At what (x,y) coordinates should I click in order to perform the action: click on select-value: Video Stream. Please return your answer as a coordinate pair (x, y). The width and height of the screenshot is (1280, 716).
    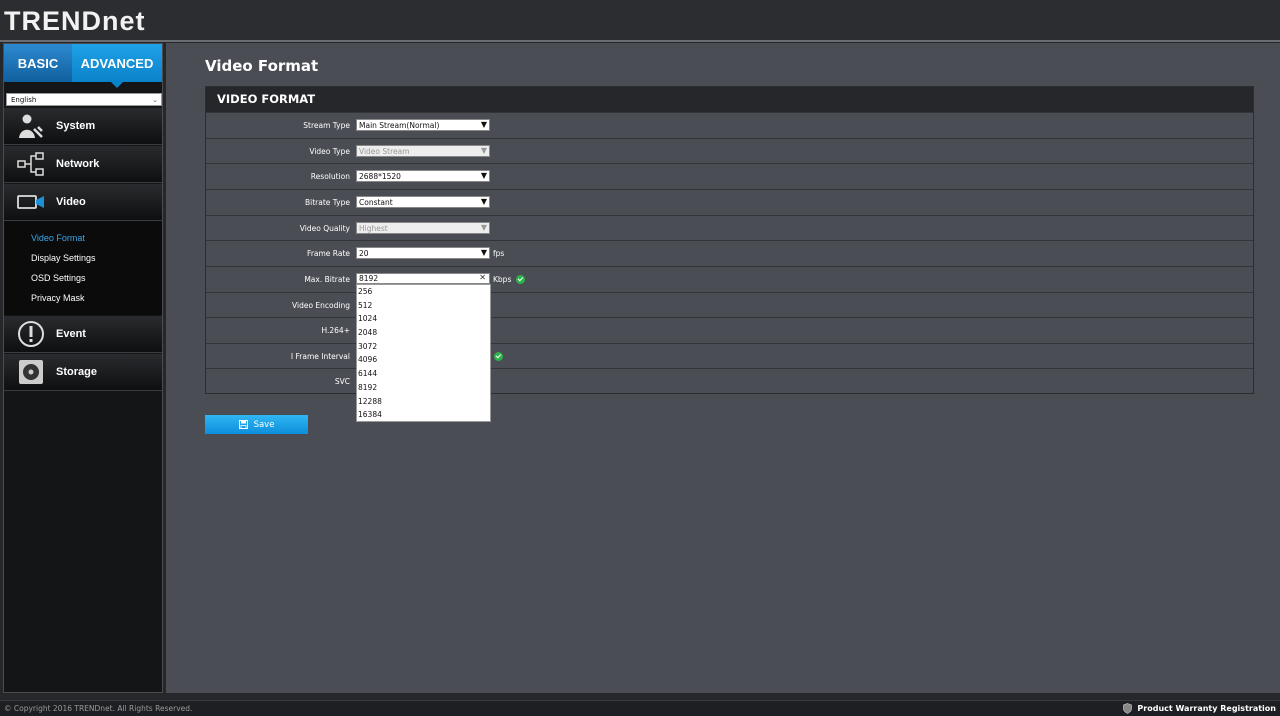
    Looking at the image, I should click on (384, 151).